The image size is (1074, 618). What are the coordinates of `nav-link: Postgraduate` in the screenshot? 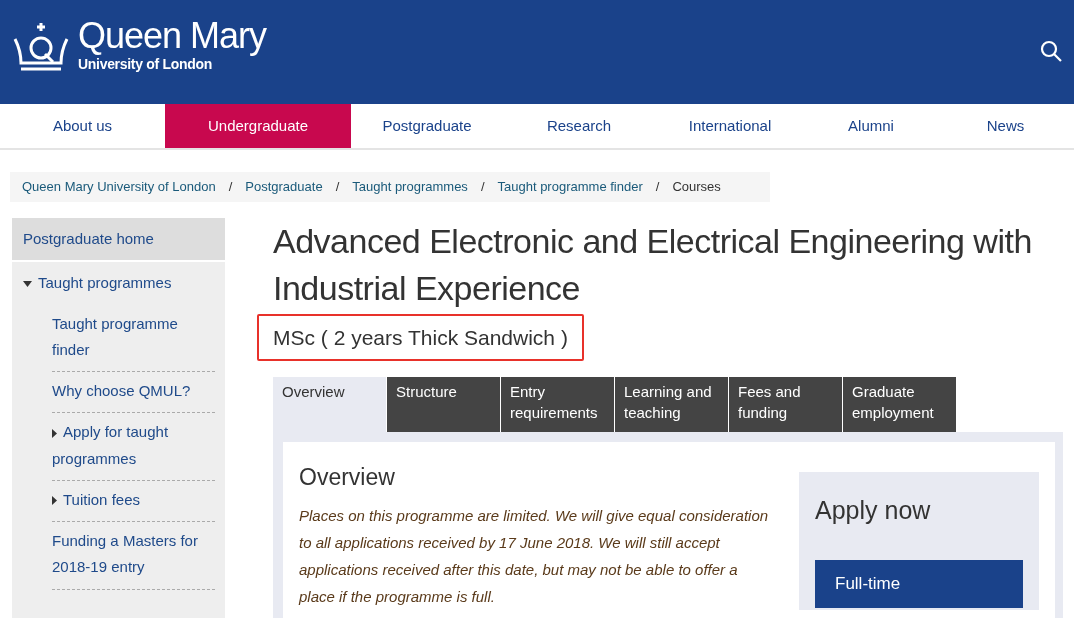 It's located at (427, 126).